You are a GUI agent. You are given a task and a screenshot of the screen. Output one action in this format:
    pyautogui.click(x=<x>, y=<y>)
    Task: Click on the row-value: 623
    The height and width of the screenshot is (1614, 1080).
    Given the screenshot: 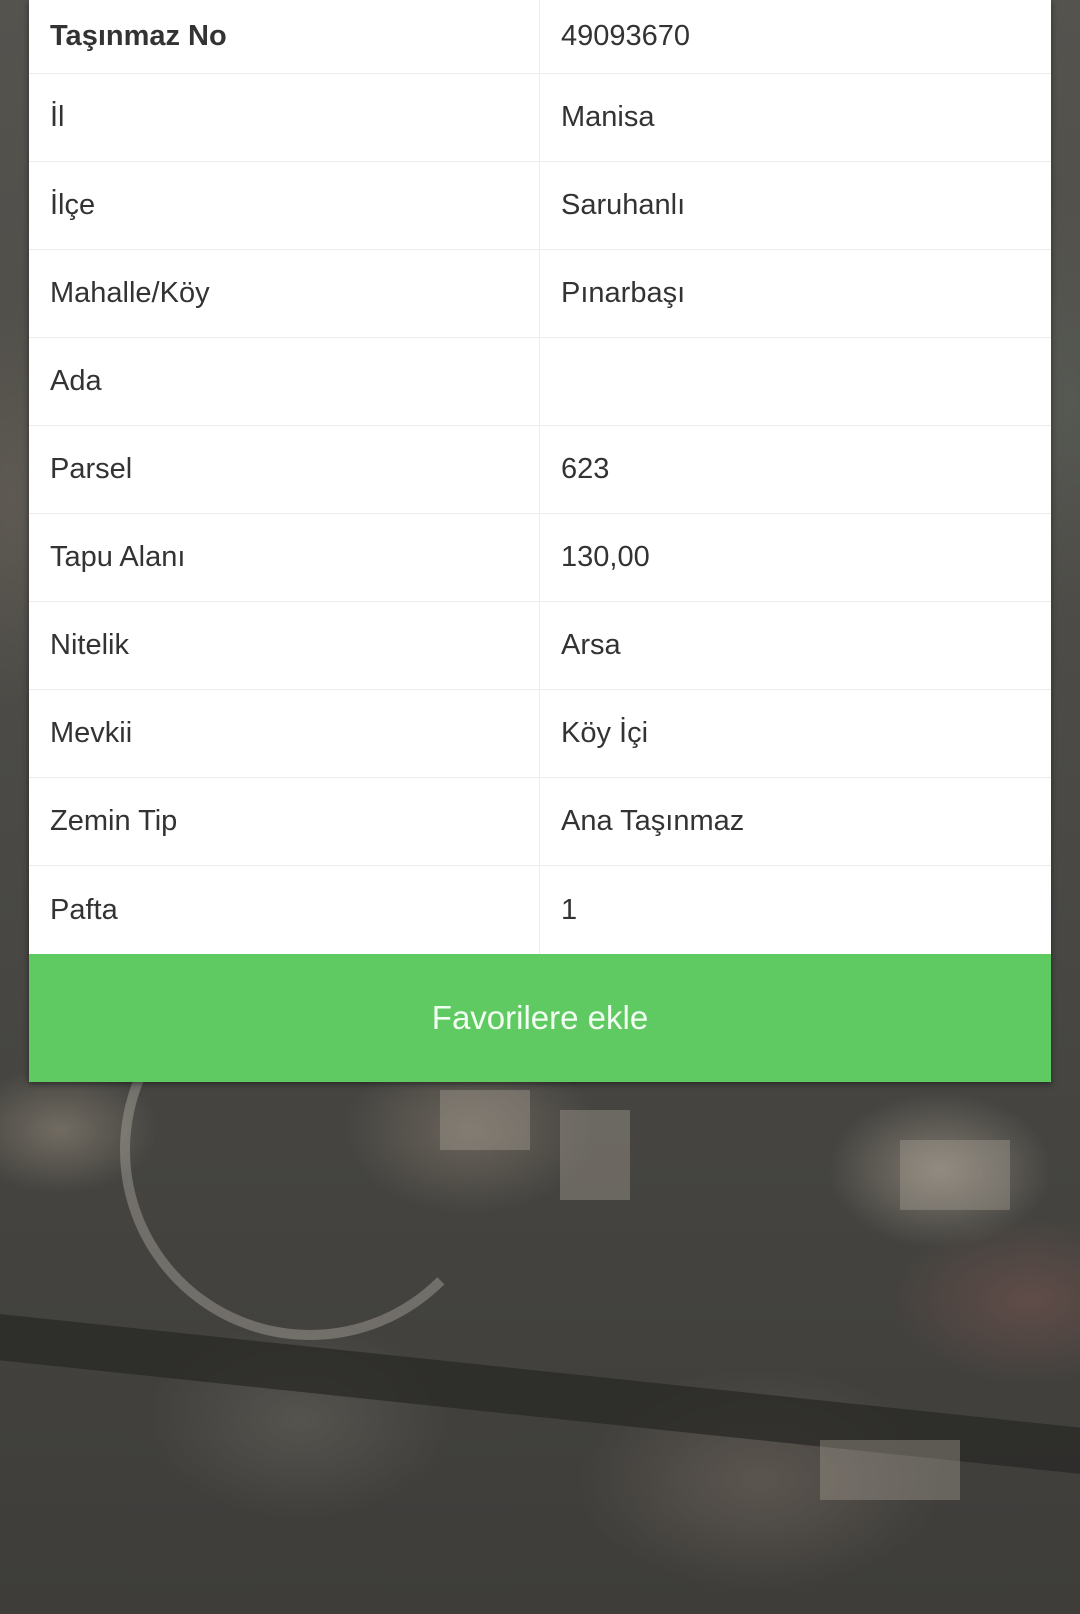 What is the action you would take?
    pyautogui.click(x=795, y=469)
    